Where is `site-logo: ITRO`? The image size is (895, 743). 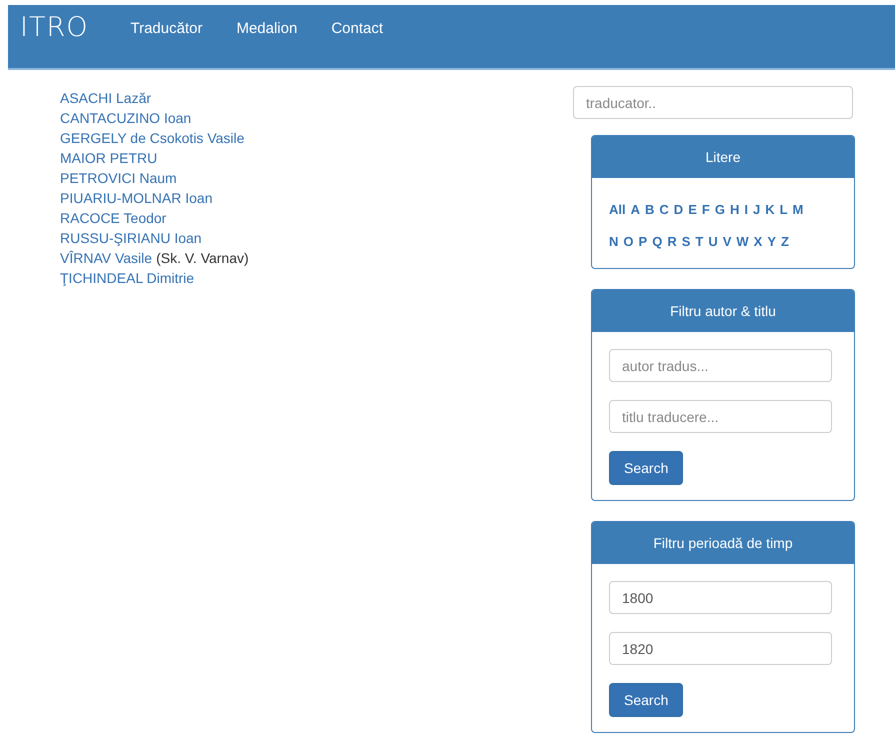
site-logo: ITRO is located at coordinates (54, 28).